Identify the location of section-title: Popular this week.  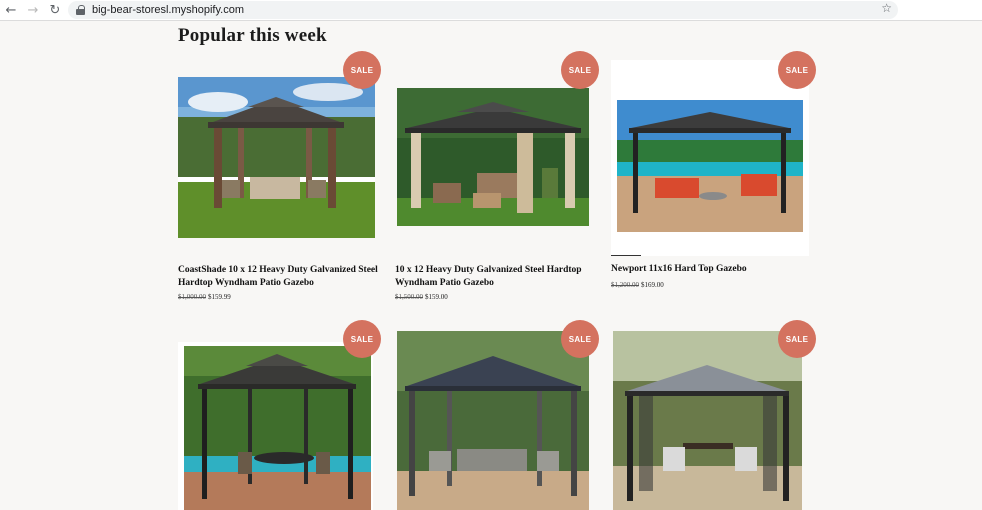
(252, 35).